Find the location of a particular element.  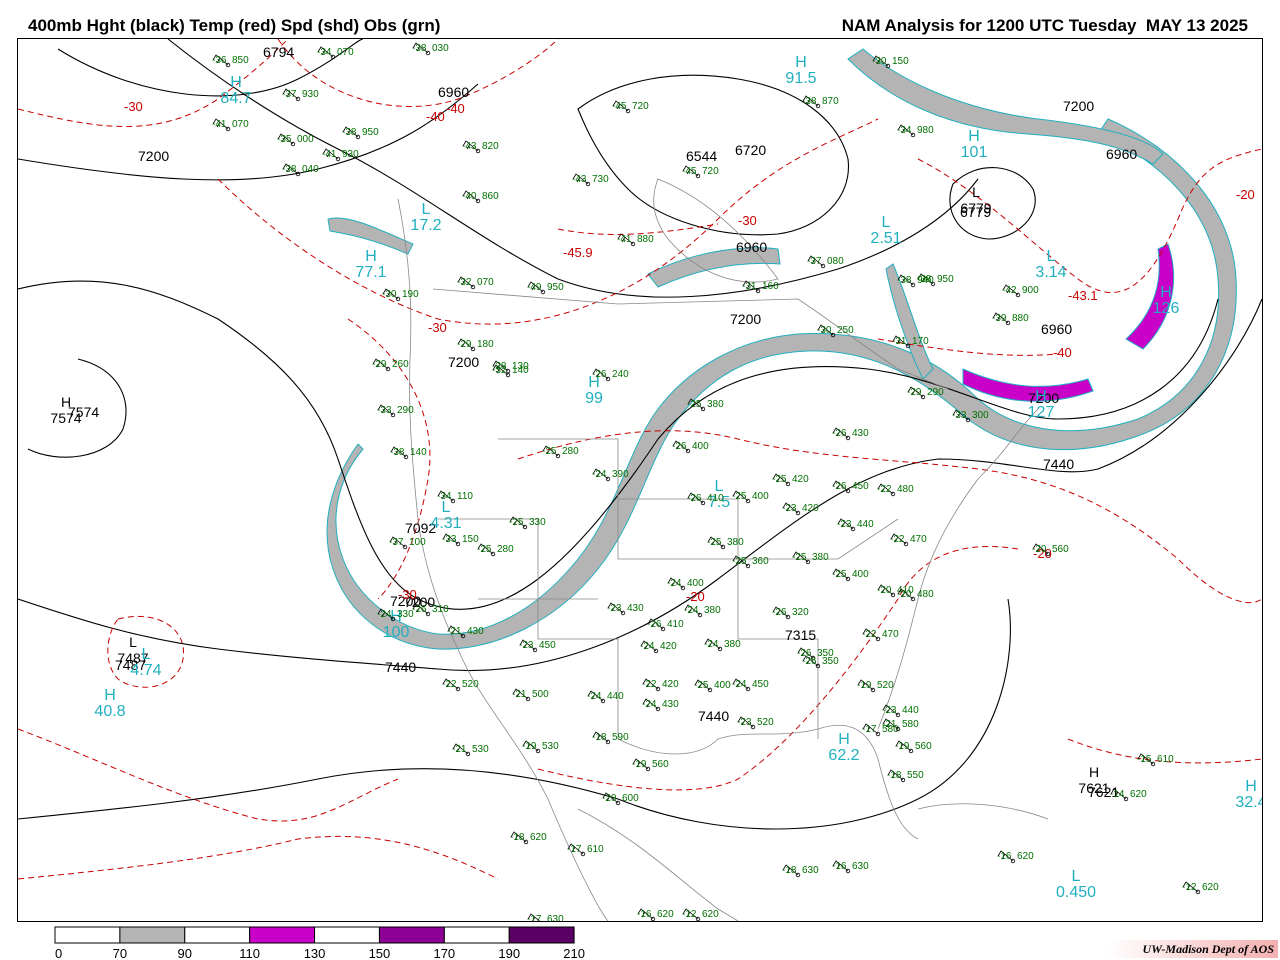

ob-temperature: -29 is located at coordinates (914, 392).